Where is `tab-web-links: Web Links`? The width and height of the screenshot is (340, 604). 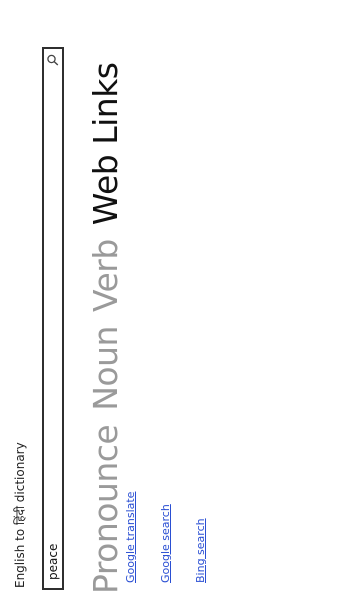
tab-web-links: Web Links is located at coordinates (106, 143).